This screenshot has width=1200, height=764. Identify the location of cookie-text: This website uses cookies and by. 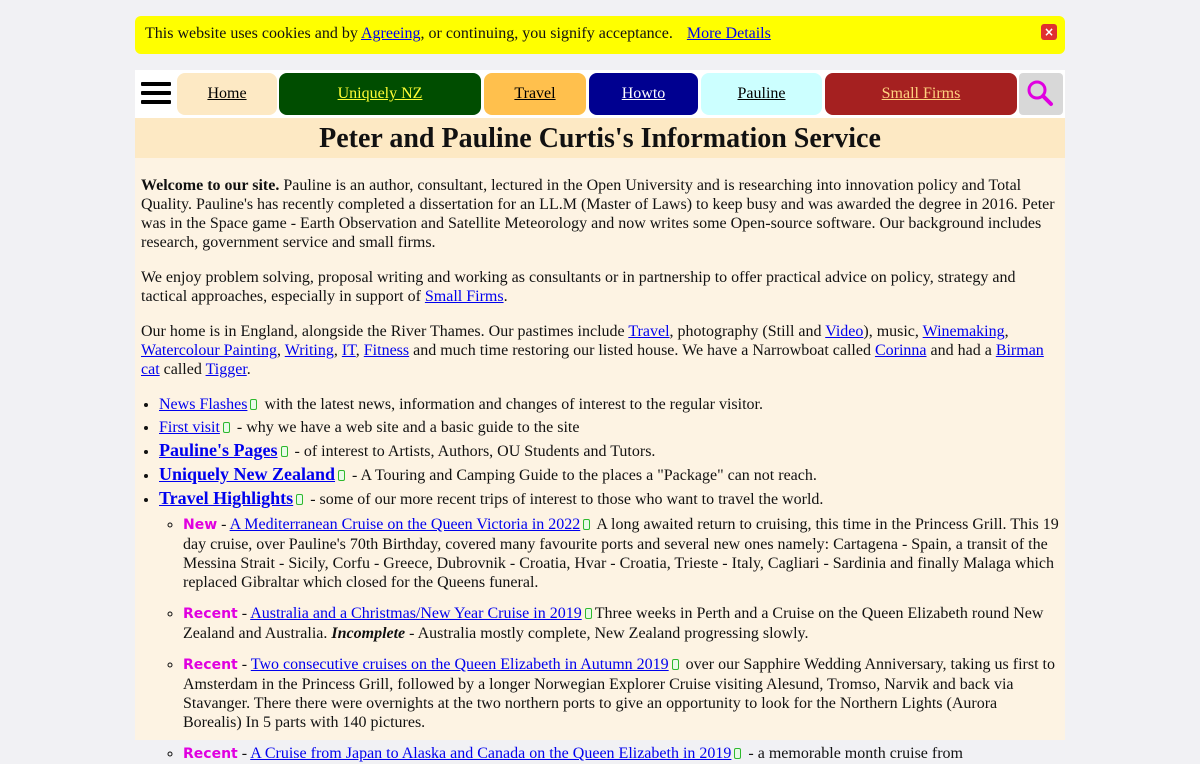
(253, 33).